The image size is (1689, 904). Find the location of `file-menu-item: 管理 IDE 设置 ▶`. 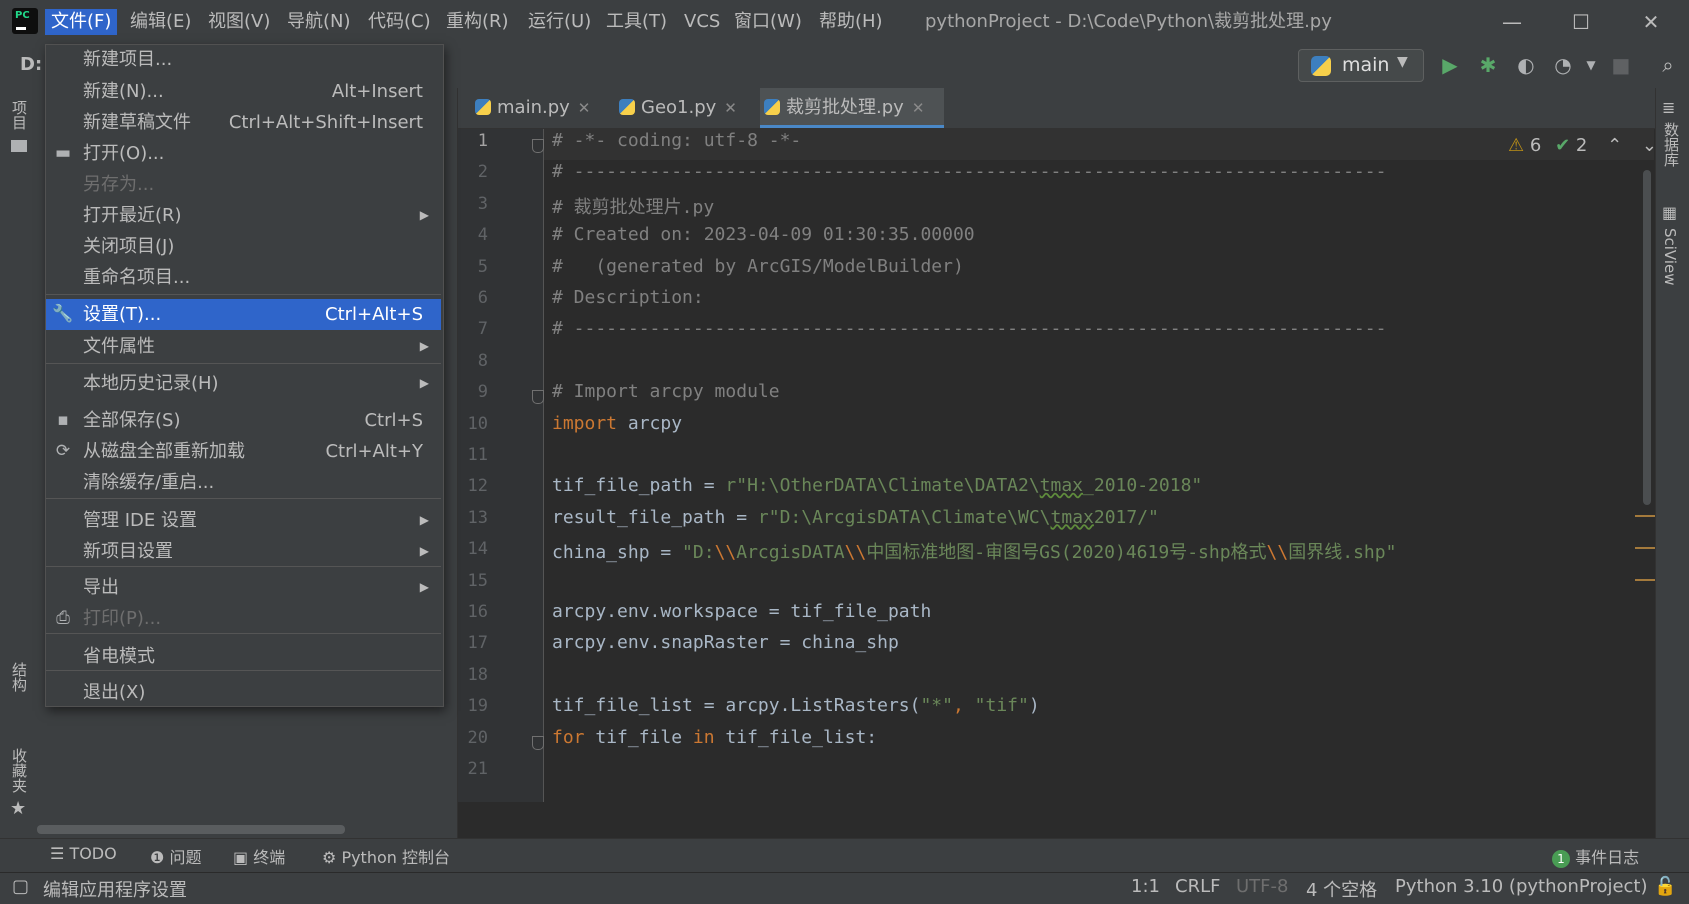

file-menu-item: 管理 IDE 设置 ▶ is located at coordinates (243, 520).